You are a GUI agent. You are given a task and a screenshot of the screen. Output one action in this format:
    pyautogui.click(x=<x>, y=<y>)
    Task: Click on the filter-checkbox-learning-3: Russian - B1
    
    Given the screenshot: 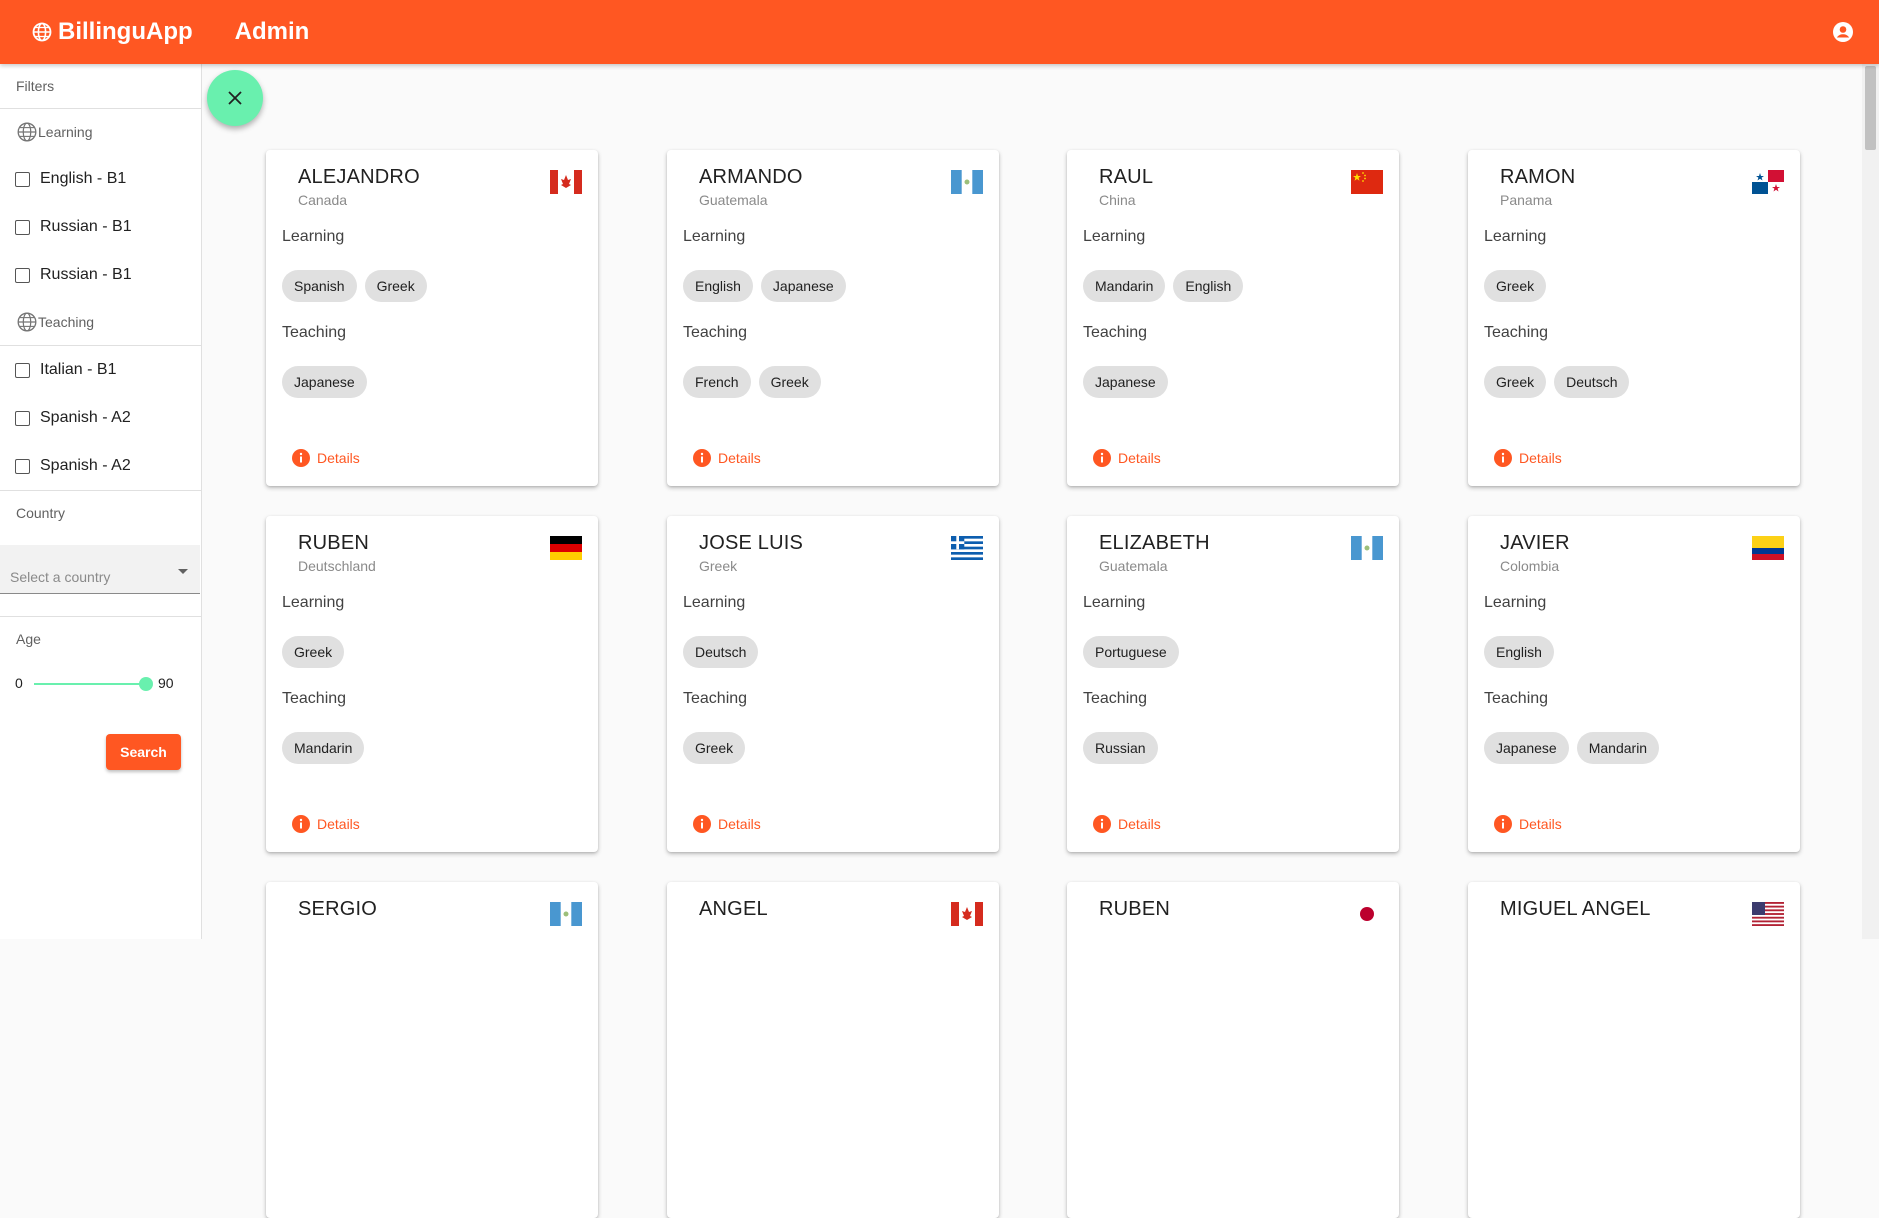 What is the action you would take?
    pyautogui.click(x=100, y=275)
    